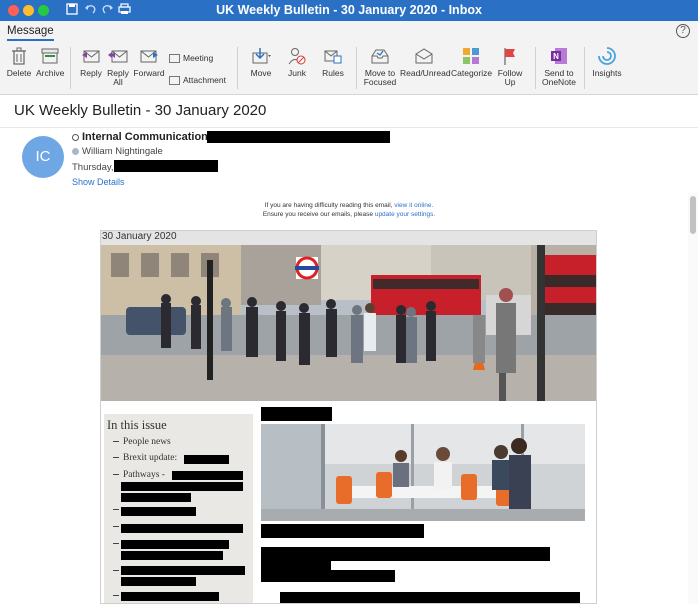 This screenshot has width=698, height=604. What do you see at coordinates (93, 167) in the screenshot?
I see `email-date: Thursday,` at bounding box center [93, 167].